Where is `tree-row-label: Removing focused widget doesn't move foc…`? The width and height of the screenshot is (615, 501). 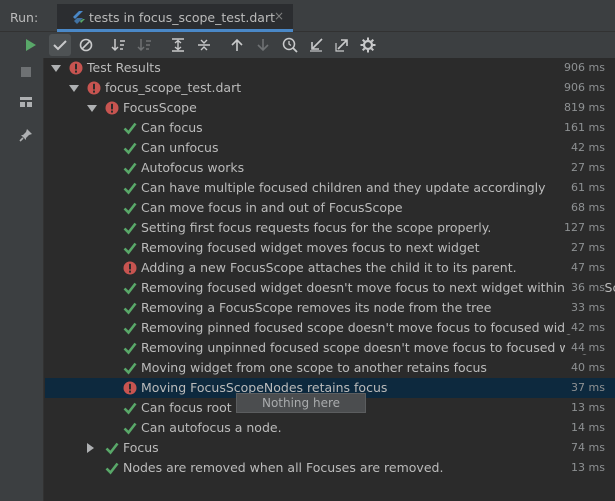
tree-row-label: Removing focused widget doesn't move foc… is located at coordinates (378, 287).